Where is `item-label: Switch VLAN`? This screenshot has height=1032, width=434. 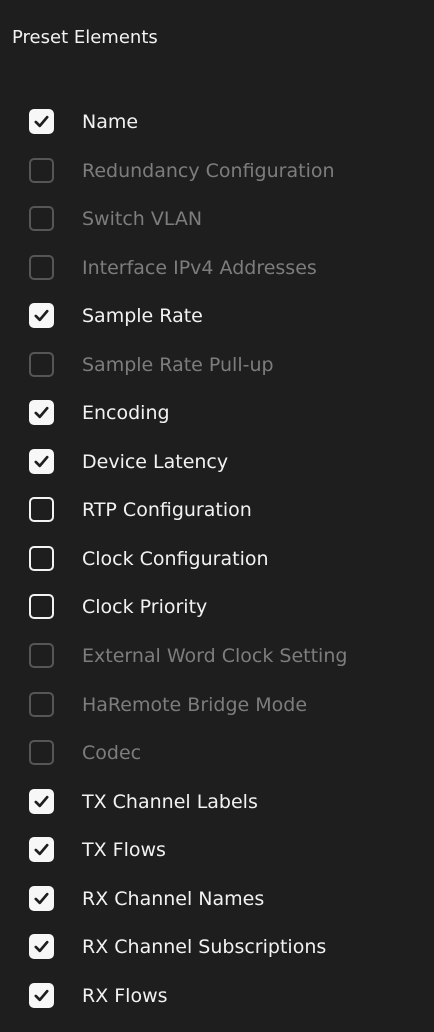 item-label: Switch VLAN is located at coordinates (142, 219).